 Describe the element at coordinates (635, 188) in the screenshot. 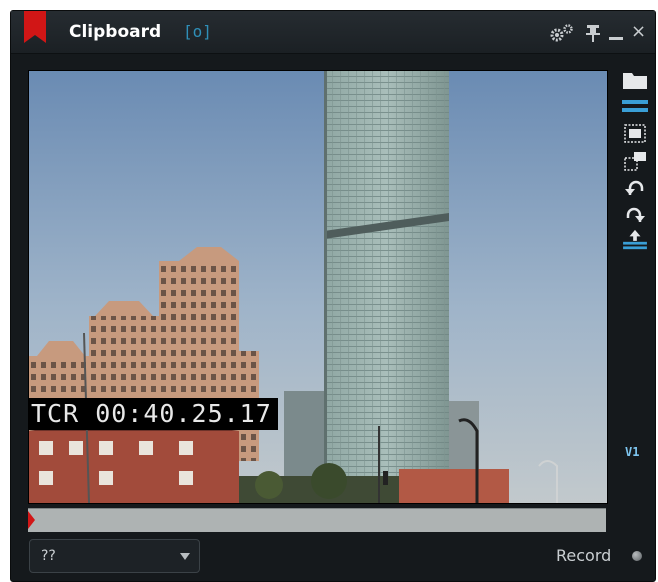

I see `undo-icon` at that location.